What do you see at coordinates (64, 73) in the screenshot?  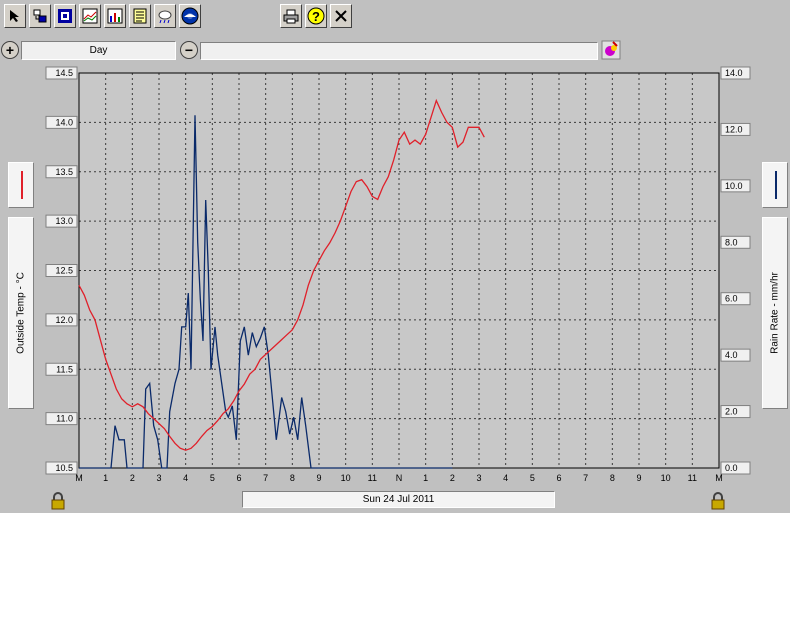 I see `y-left-tick-label: 14.5` at bounding box center [64, 73].